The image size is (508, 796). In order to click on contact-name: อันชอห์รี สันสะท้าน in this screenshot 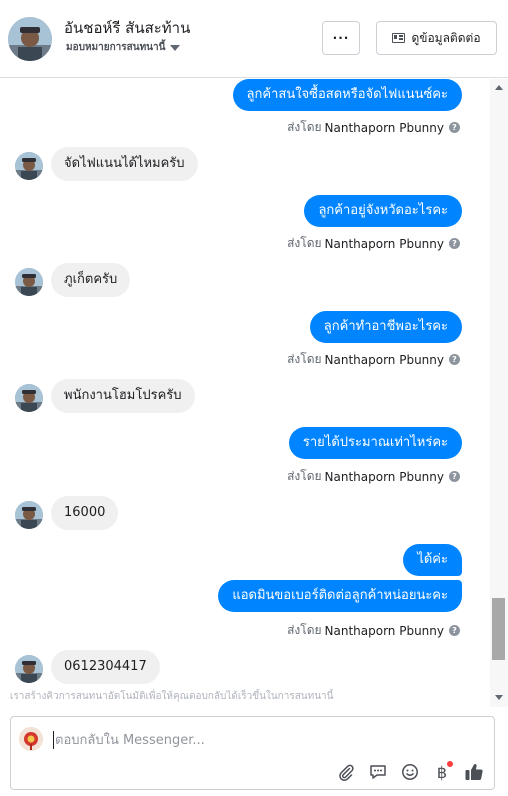, I will do `click(127, 28)`.